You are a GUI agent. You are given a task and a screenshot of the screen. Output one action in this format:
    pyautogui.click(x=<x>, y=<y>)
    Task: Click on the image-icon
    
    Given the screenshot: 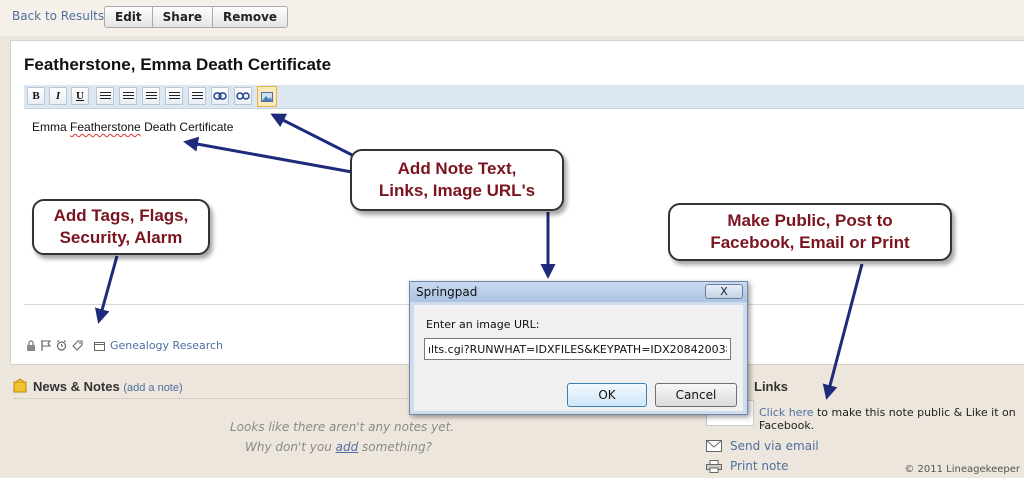 What is the action you would take?
    pyautogui.click(x=267, y=96)
    